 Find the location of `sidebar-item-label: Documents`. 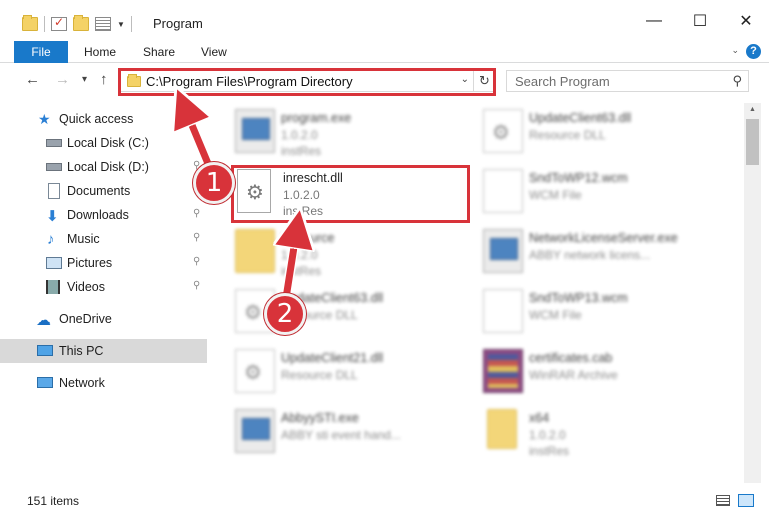

sidebar-item-label: Documents is located at coordinates (99, 191).